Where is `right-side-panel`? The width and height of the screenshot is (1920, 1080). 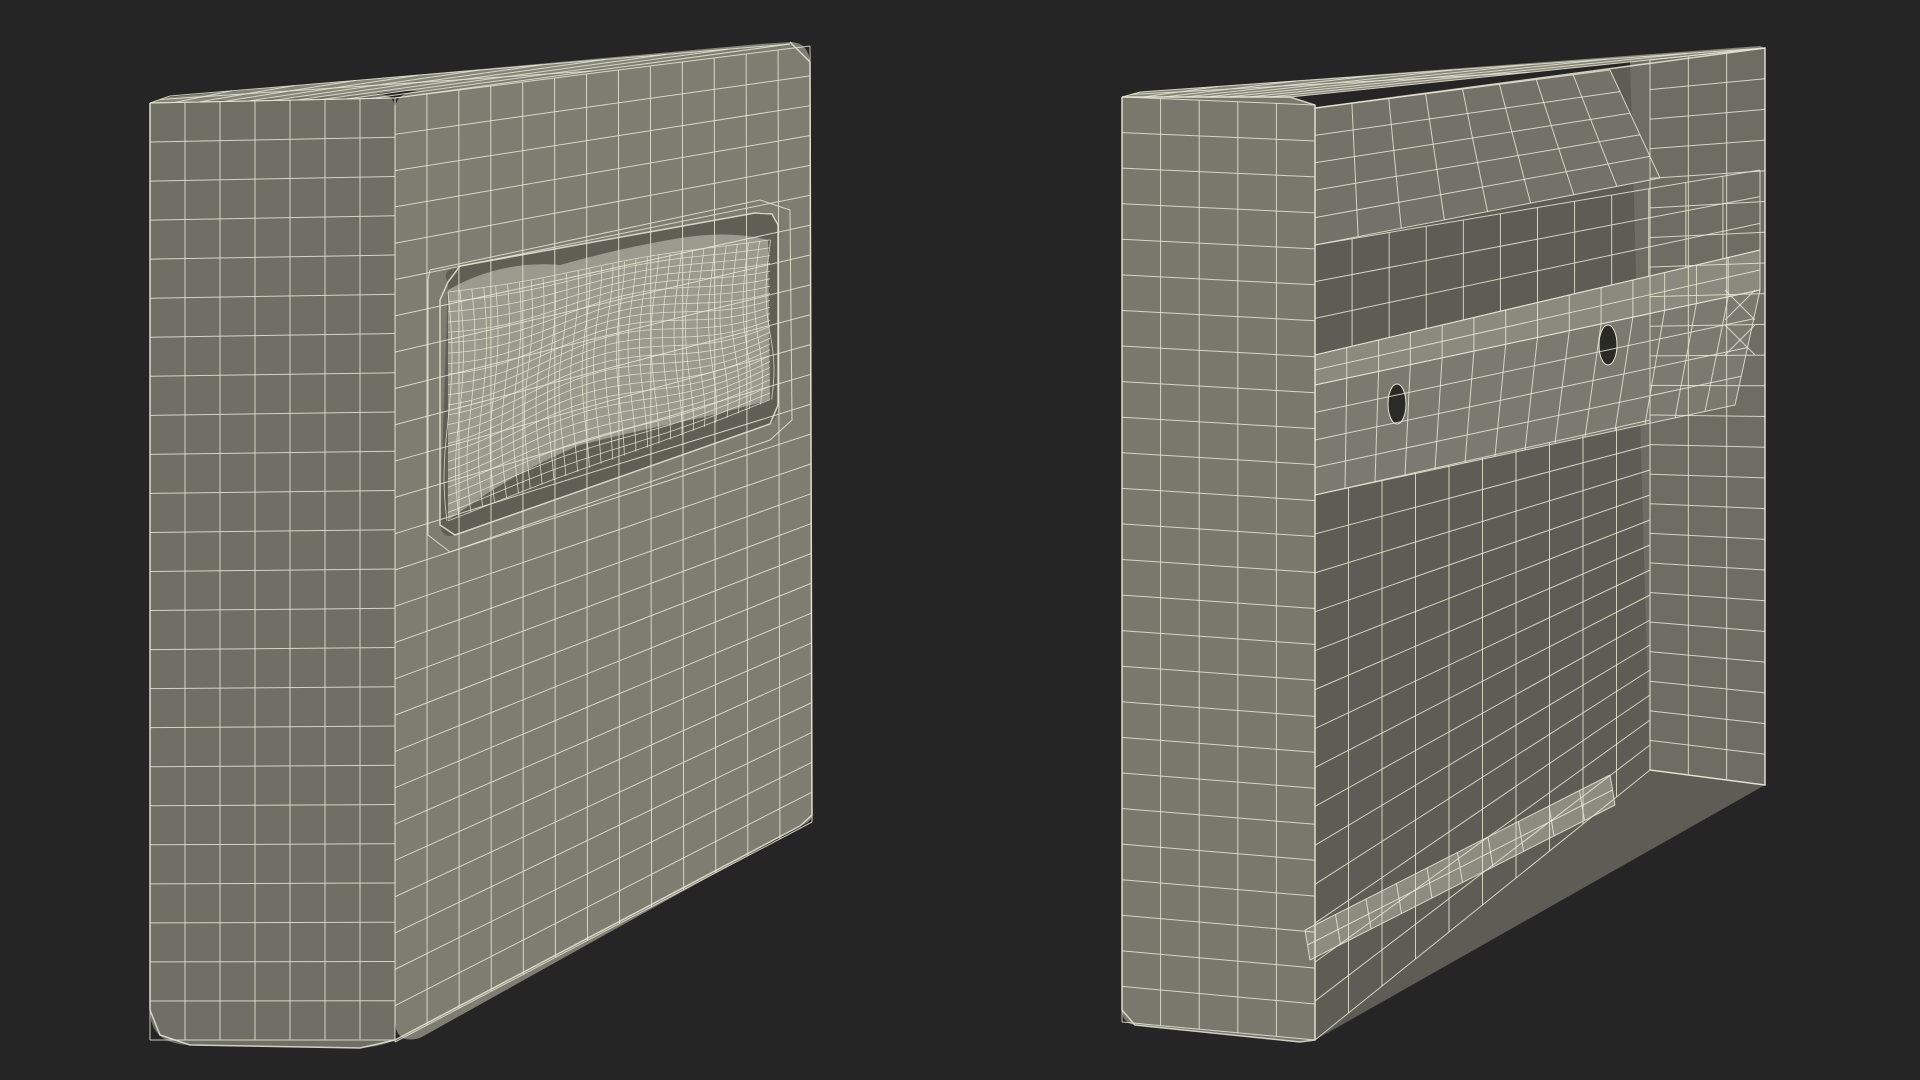 right-side-panel is located at coordinates (1218, 569).